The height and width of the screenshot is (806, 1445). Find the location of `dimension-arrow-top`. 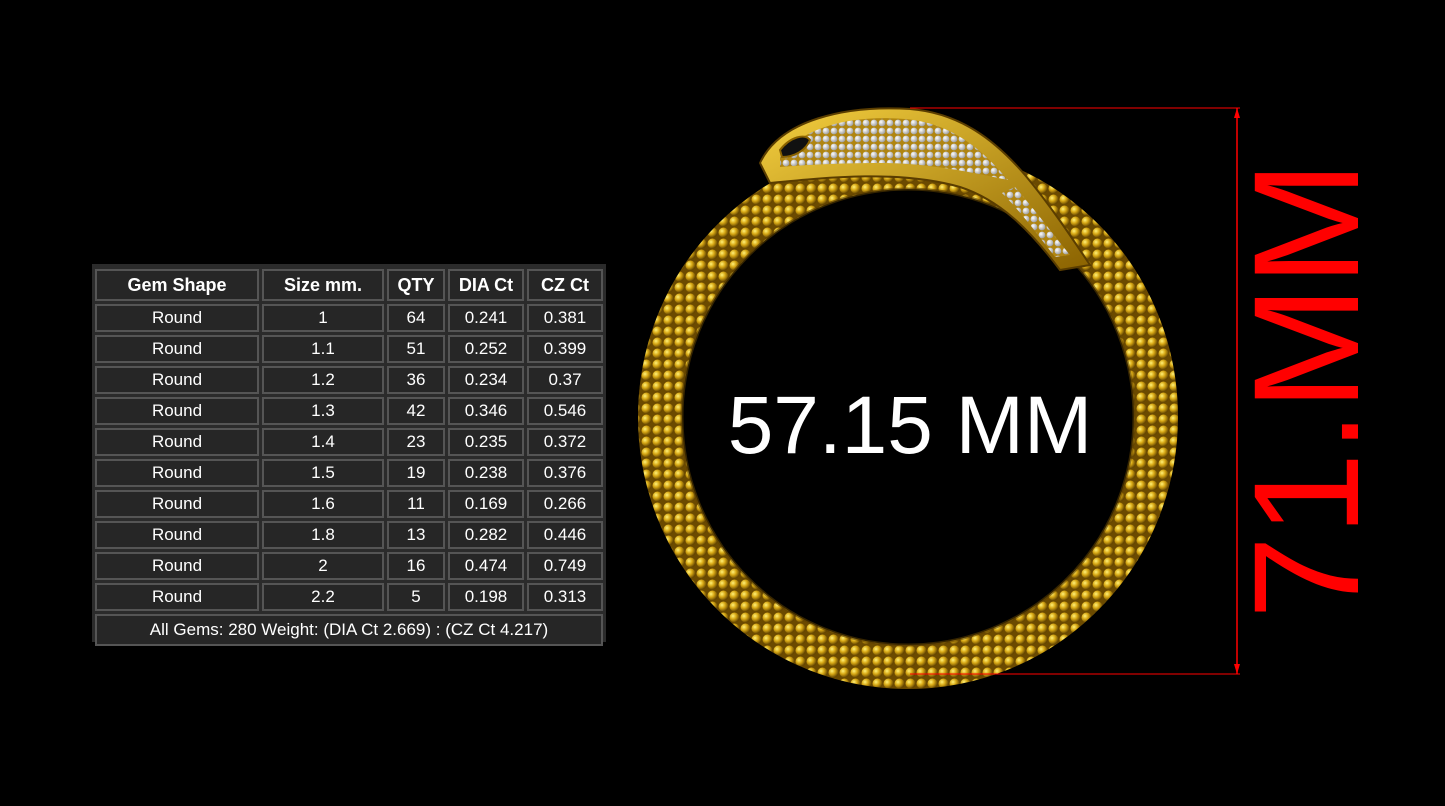

dimension-arrow-top is located at coordinates (1237, 113).